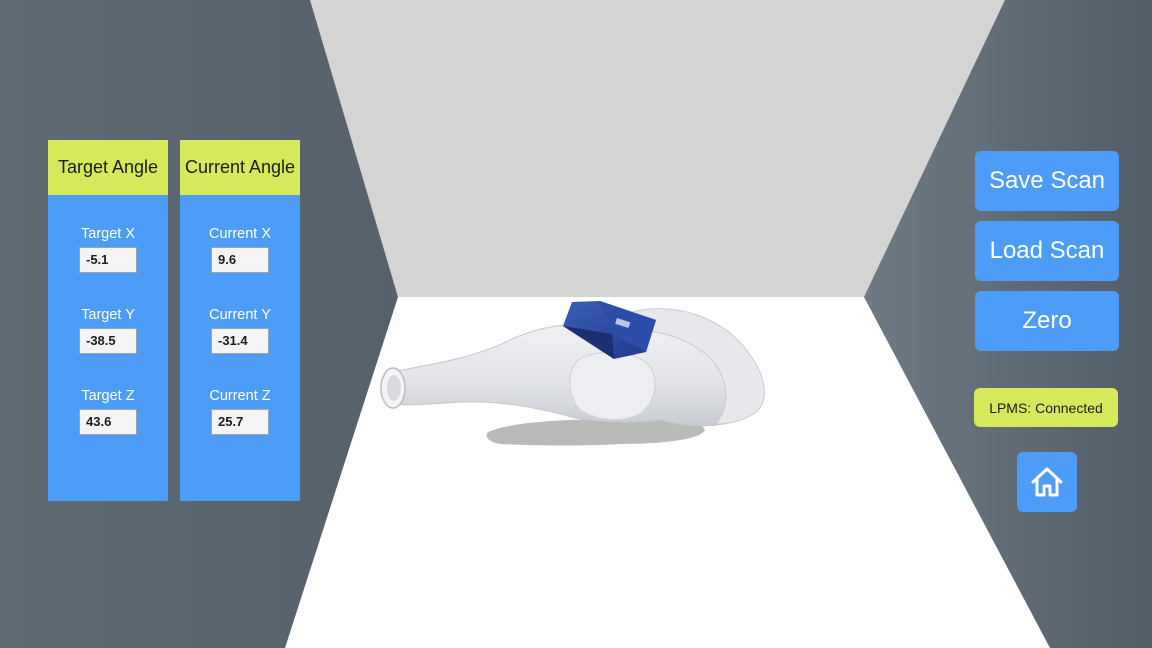  I want to click on home-icon, so click(1047, 482).